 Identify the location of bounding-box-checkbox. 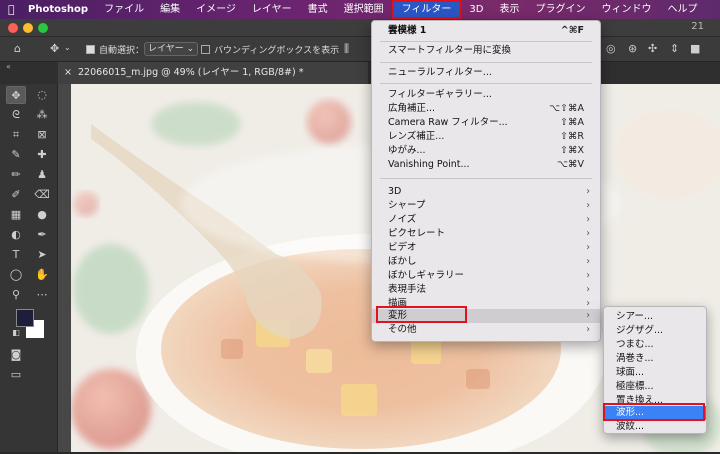
(205, 49).